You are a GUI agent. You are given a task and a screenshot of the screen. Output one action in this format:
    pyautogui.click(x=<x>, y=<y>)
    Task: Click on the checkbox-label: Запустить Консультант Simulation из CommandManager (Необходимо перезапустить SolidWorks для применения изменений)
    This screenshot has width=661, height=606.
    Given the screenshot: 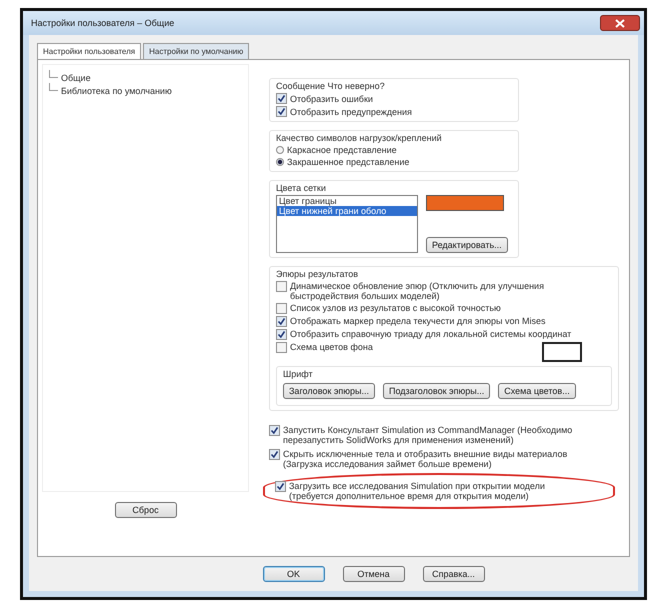 What is the action you would take?
    pyautogui.click(x=428, y=435)
    